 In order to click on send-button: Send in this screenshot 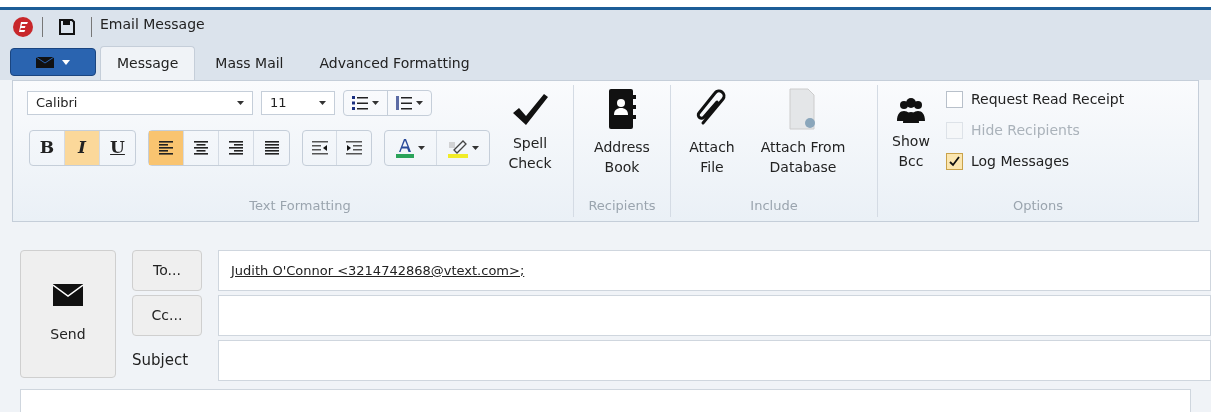, I will do `click(68, 314)`.